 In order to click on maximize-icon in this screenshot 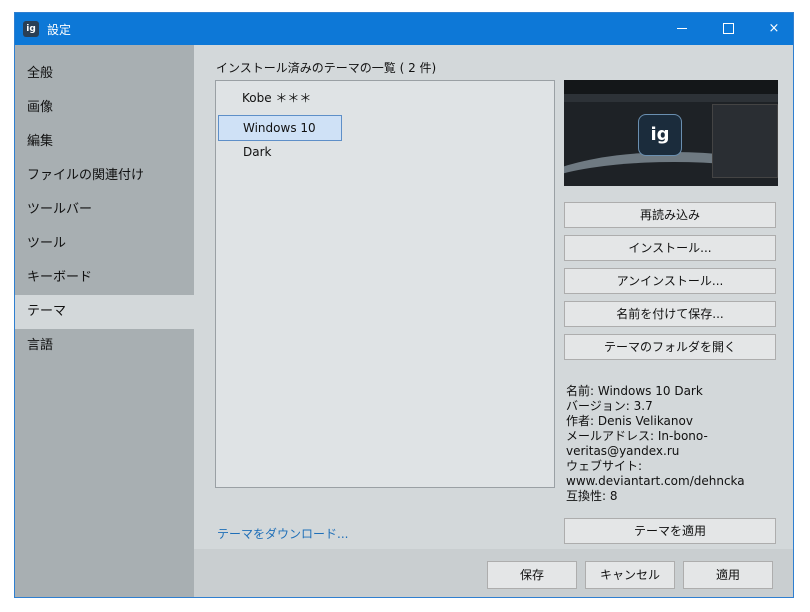, I will do `click(728, 28)`.